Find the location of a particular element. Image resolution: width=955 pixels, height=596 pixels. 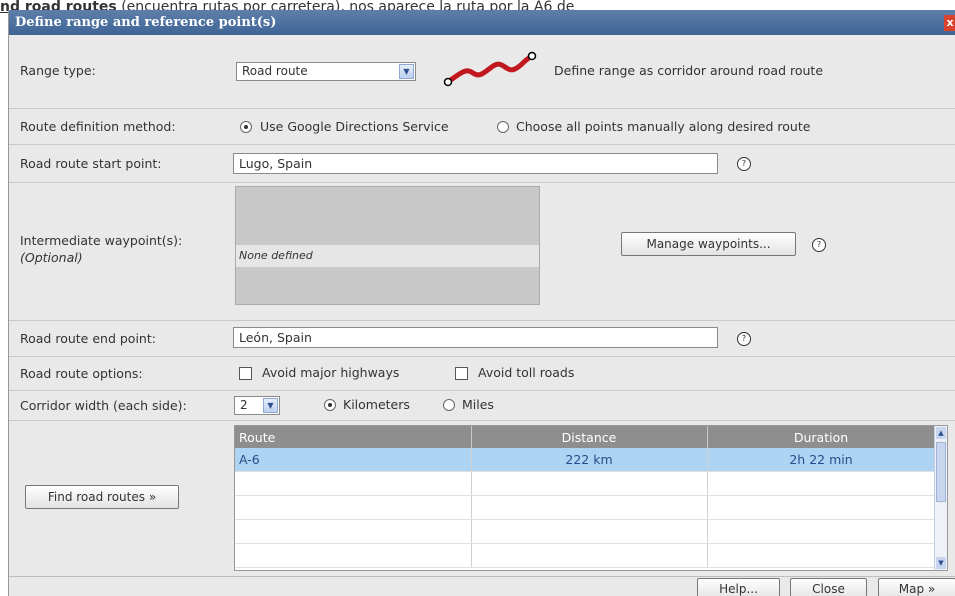

radio-google-label: Use Google Directions Service is located at coordinates (354, 126).